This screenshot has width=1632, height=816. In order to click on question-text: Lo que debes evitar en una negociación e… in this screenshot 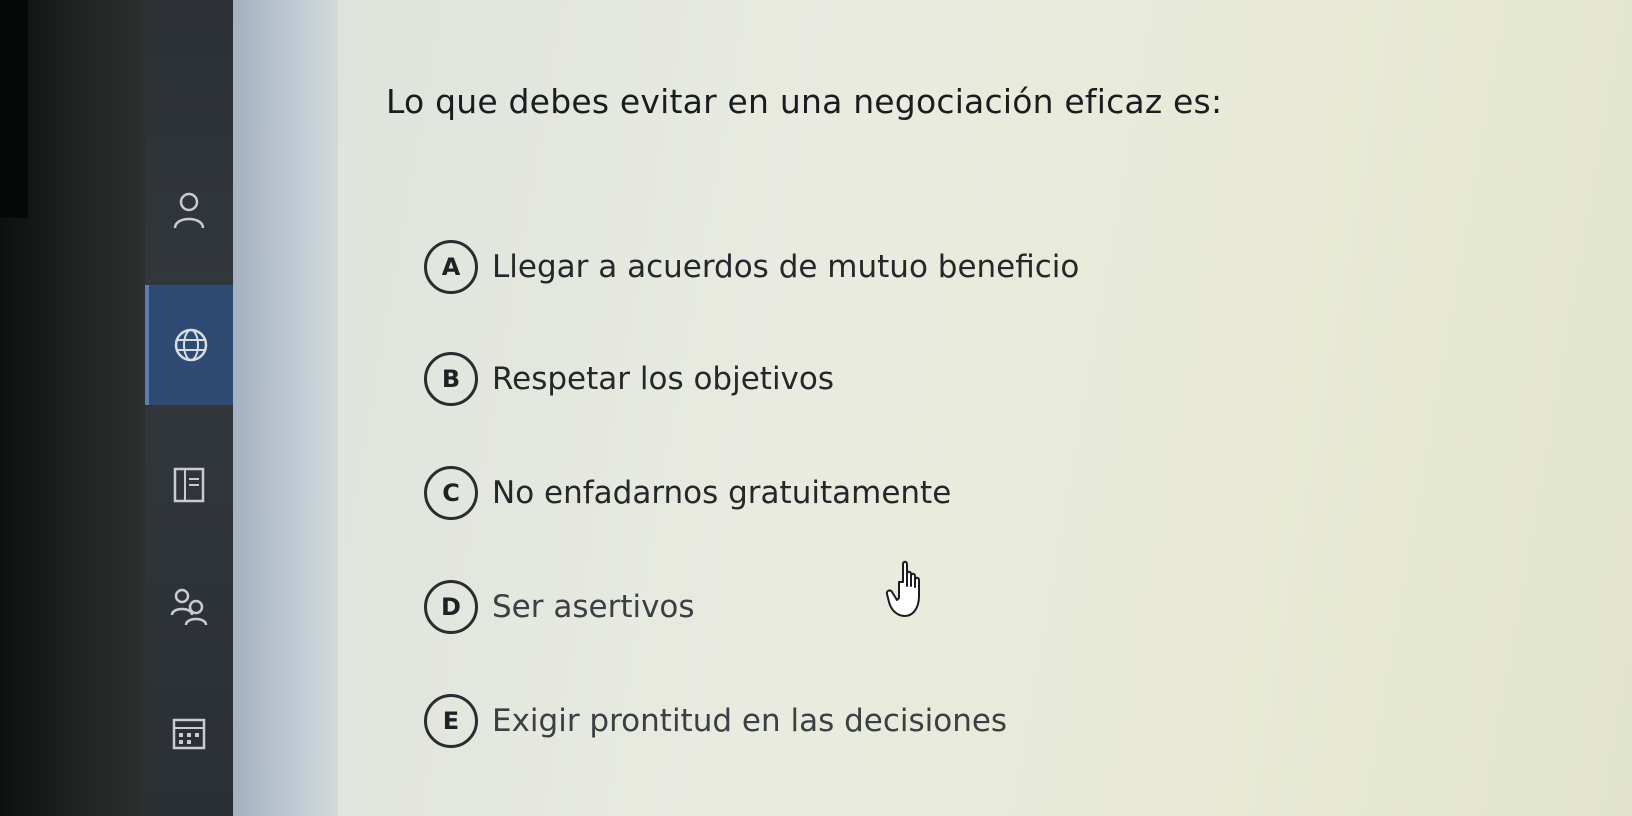, I will do `click(804, 101)`.